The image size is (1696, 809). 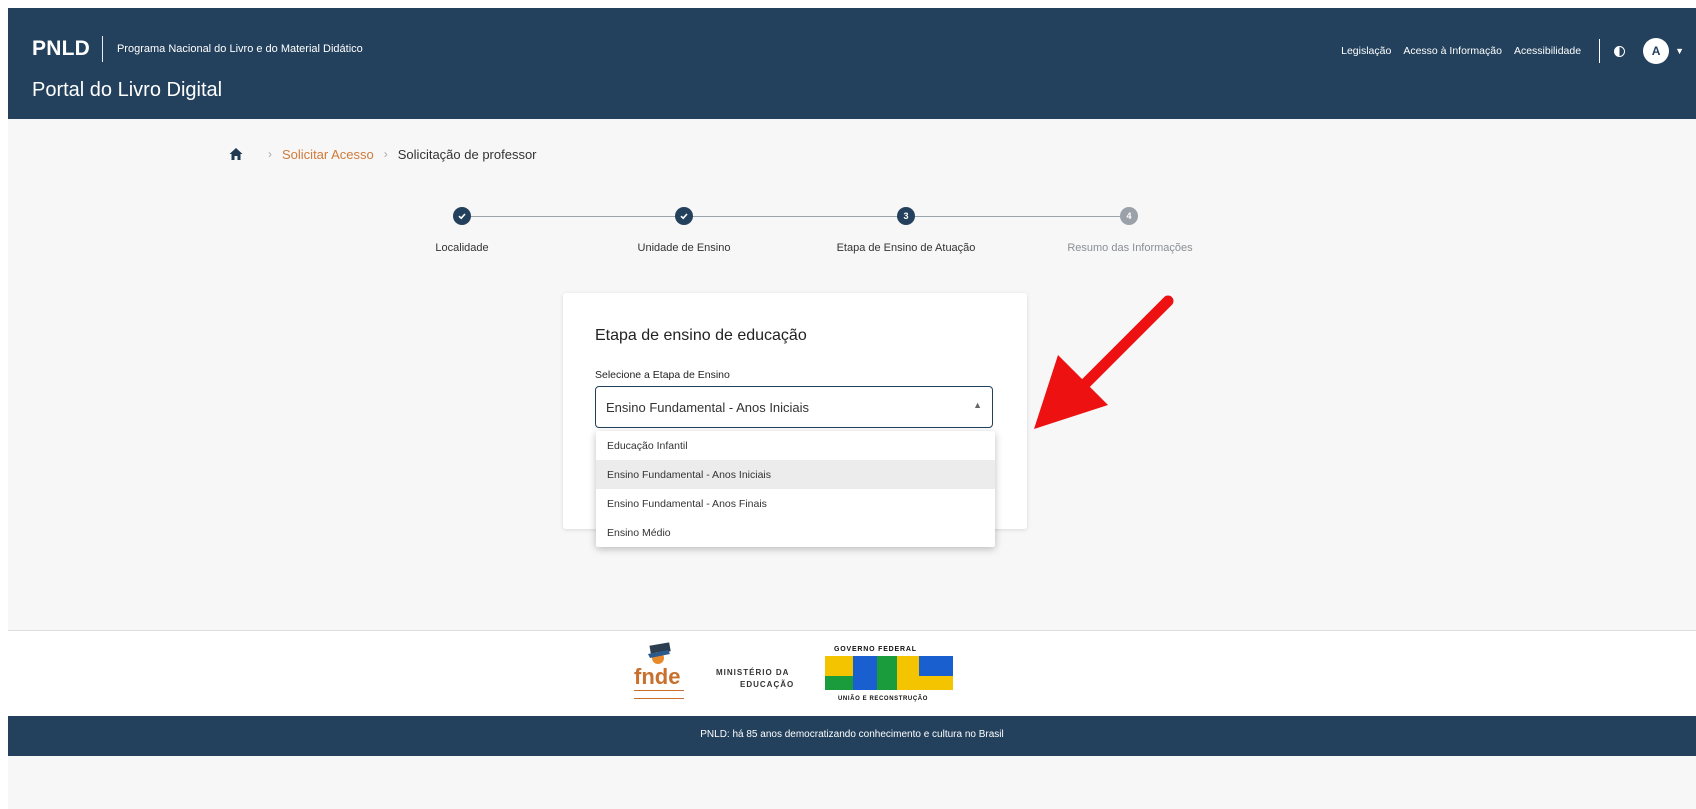 I want to click on dropdown-option-fundamental-iniciais: Ensino Fundamental - Anos Iniciais, so click(x=795, y=474).